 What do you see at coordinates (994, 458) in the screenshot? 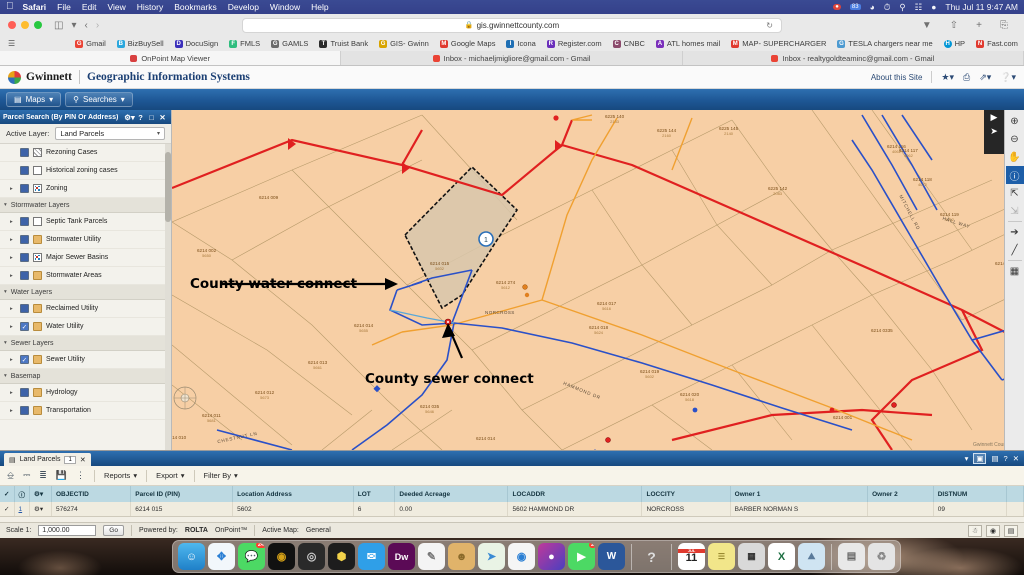
I see `dock-right-icon: ▤` at bounding box center [994, 458].